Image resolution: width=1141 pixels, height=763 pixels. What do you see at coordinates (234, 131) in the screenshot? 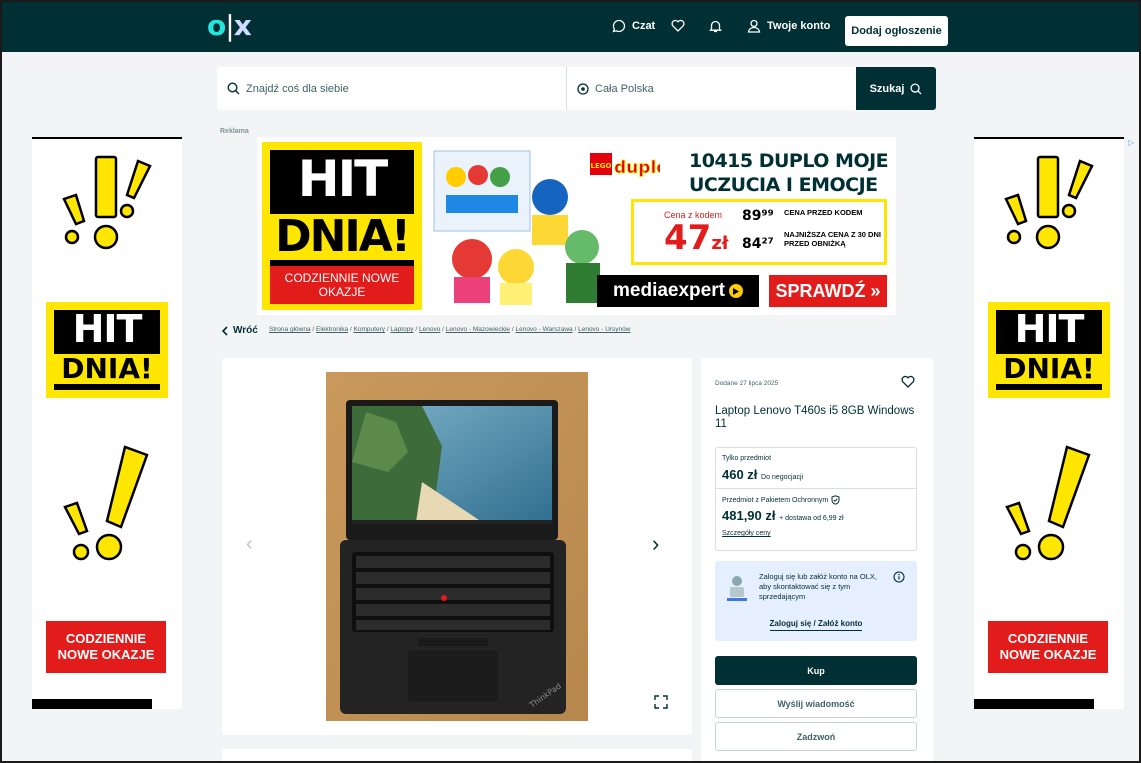
I see `ad-label: Reklama` at bounding box center [234, 131].